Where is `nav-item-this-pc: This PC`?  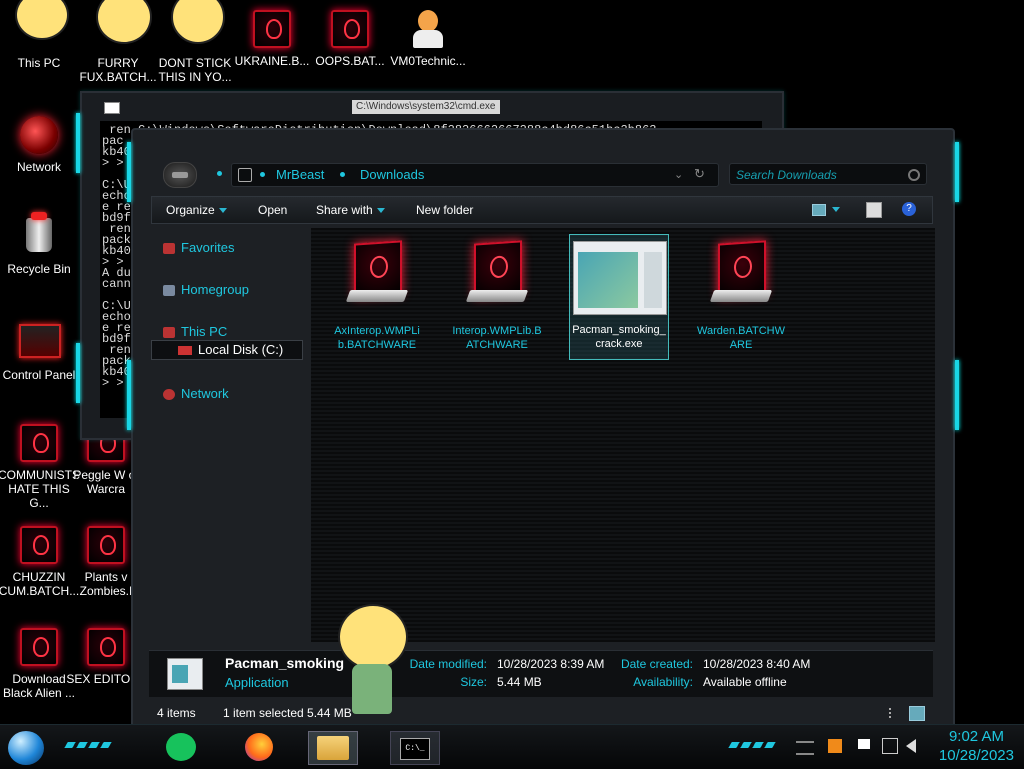 nav-item-this-pc: This PC is located at coordinates (188, 331).